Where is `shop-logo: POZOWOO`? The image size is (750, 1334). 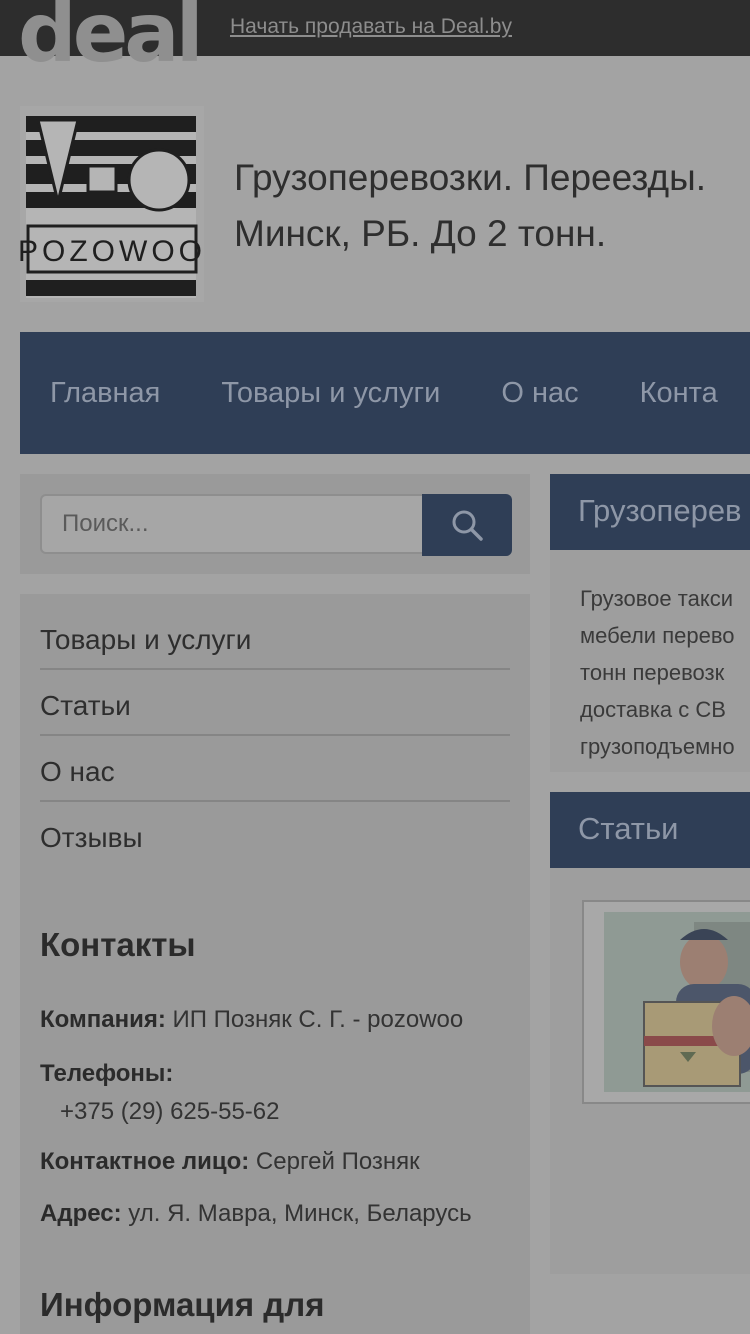 shop-logo: POZOWOO is located at coordinates (111, 204).